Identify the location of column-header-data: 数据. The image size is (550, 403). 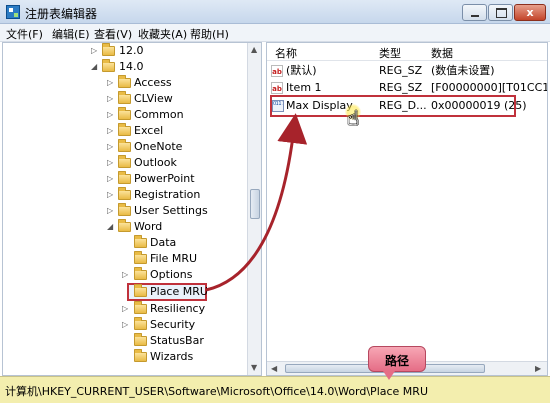
(442, 53).